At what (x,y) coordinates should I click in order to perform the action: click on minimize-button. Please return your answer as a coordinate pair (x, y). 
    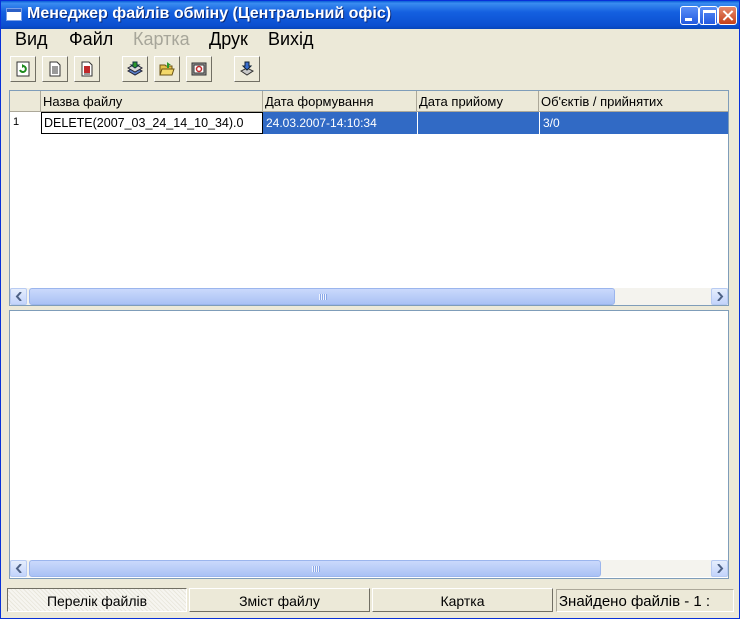
    Looking at the image, I should click on (689, 15).